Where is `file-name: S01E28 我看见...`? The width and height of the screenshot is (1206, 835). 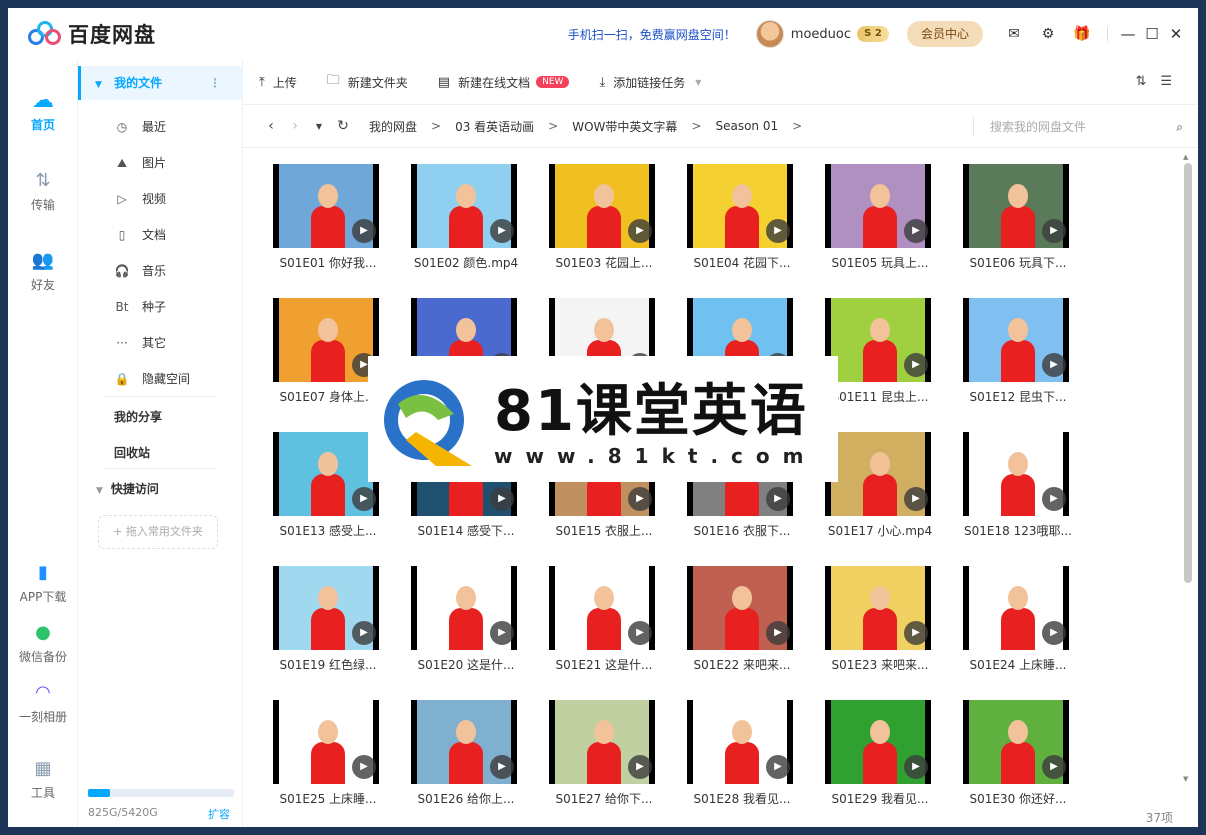 file-name: S01E28 我看见... is located at coordinates (742, 797).